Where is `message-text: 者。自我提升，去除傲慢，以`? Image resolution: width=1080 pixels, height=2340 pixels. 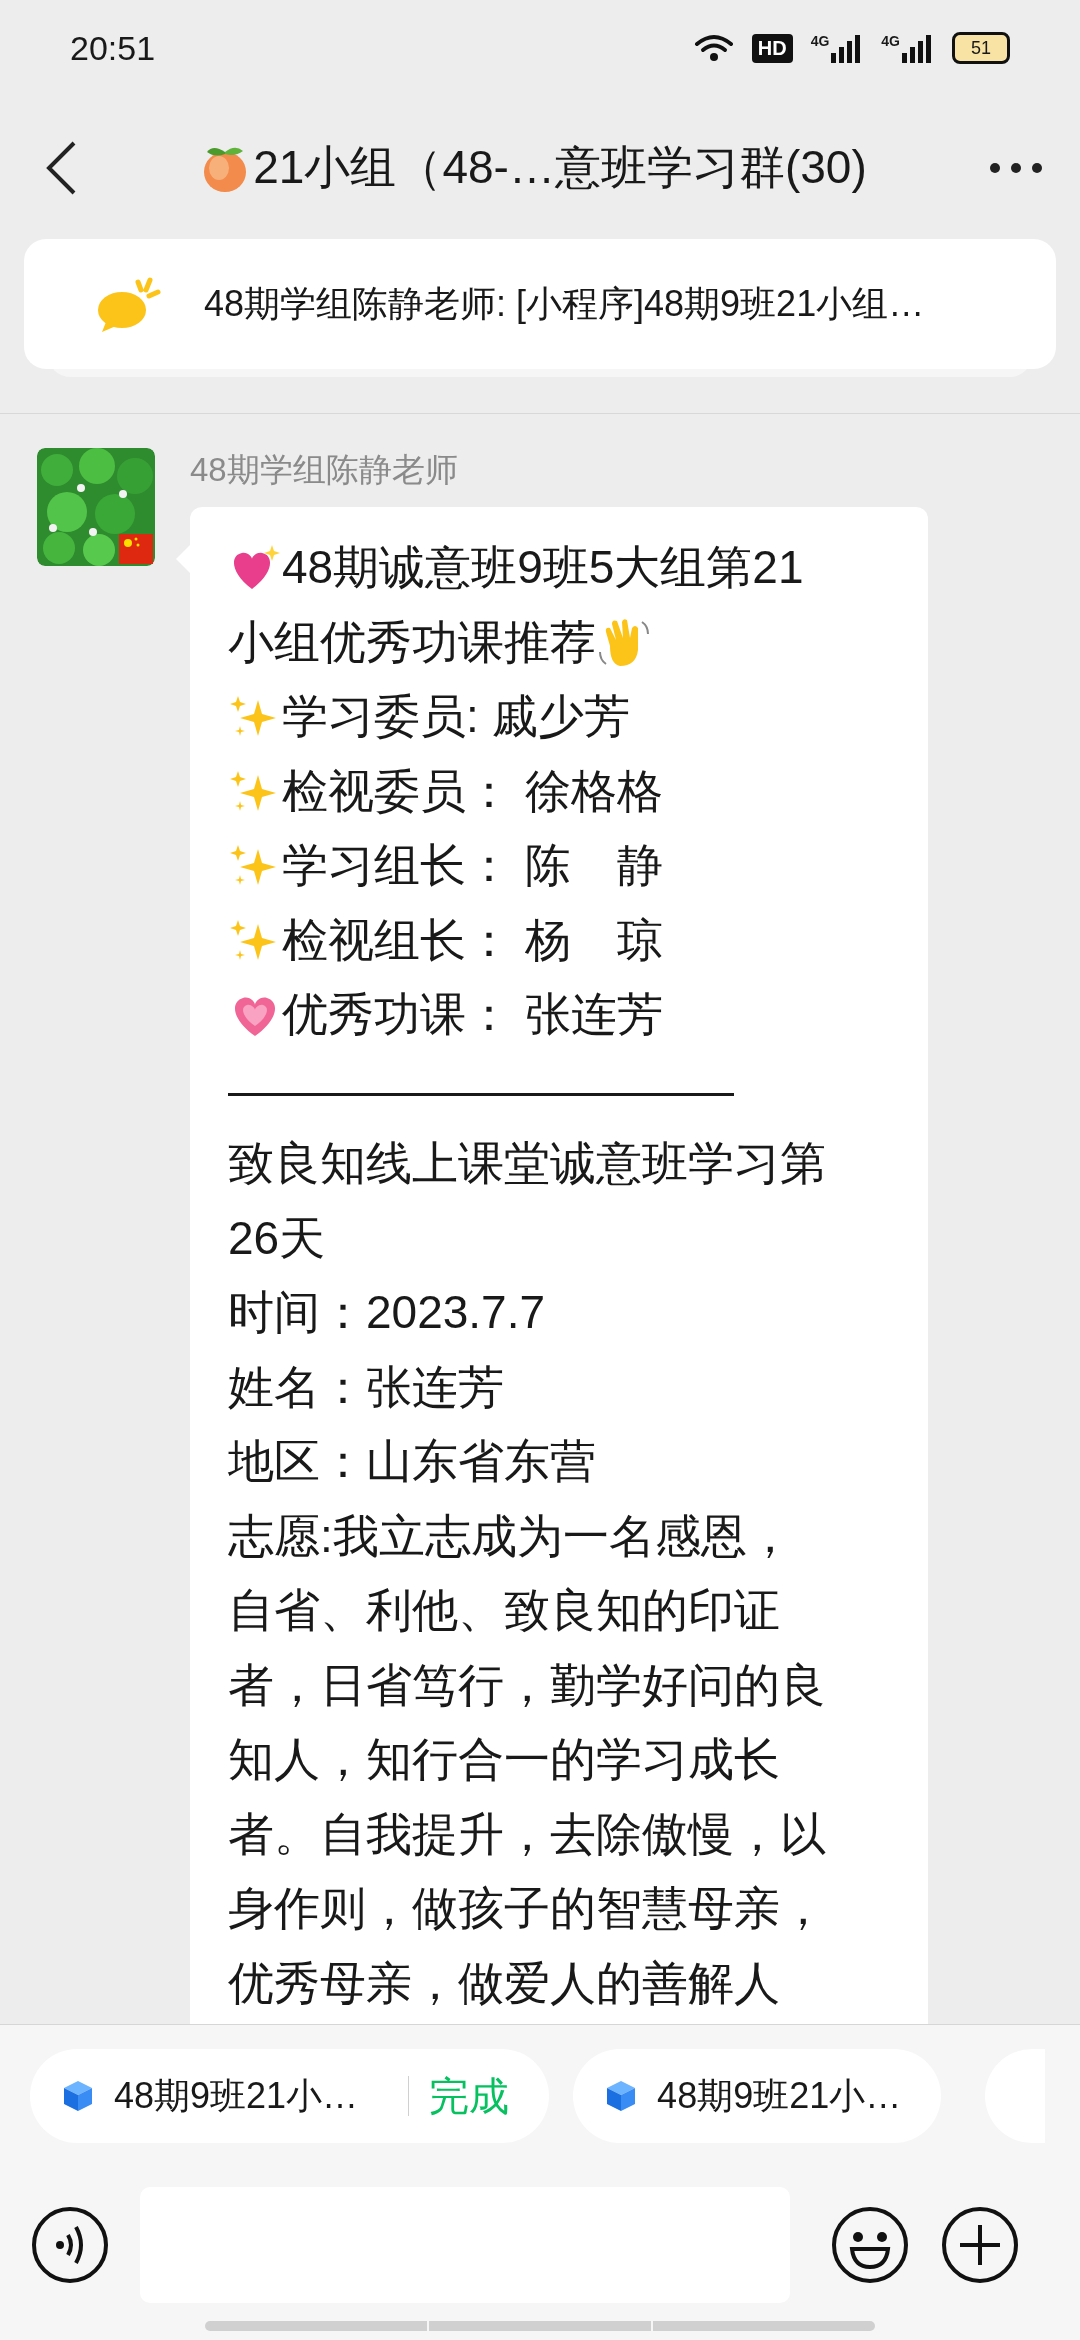
message-text: 者。自我提升，去除傲慢，以 is located at coordinates (527, 1834).